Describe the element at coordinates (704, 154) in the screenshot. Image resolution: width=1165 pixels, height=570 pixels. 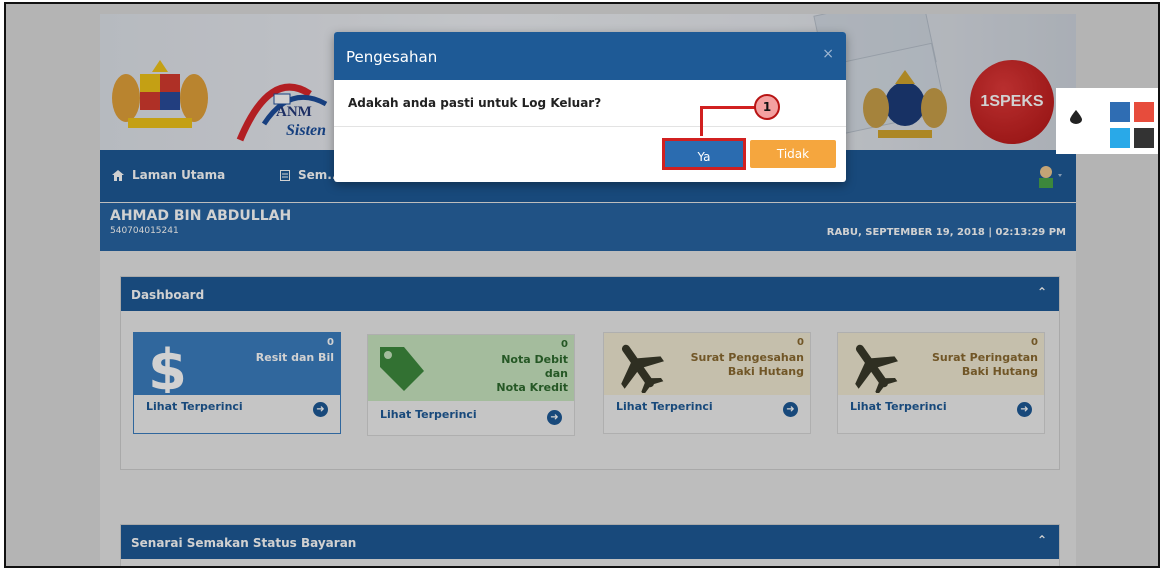
I see `ya-button: Ya` at that location.